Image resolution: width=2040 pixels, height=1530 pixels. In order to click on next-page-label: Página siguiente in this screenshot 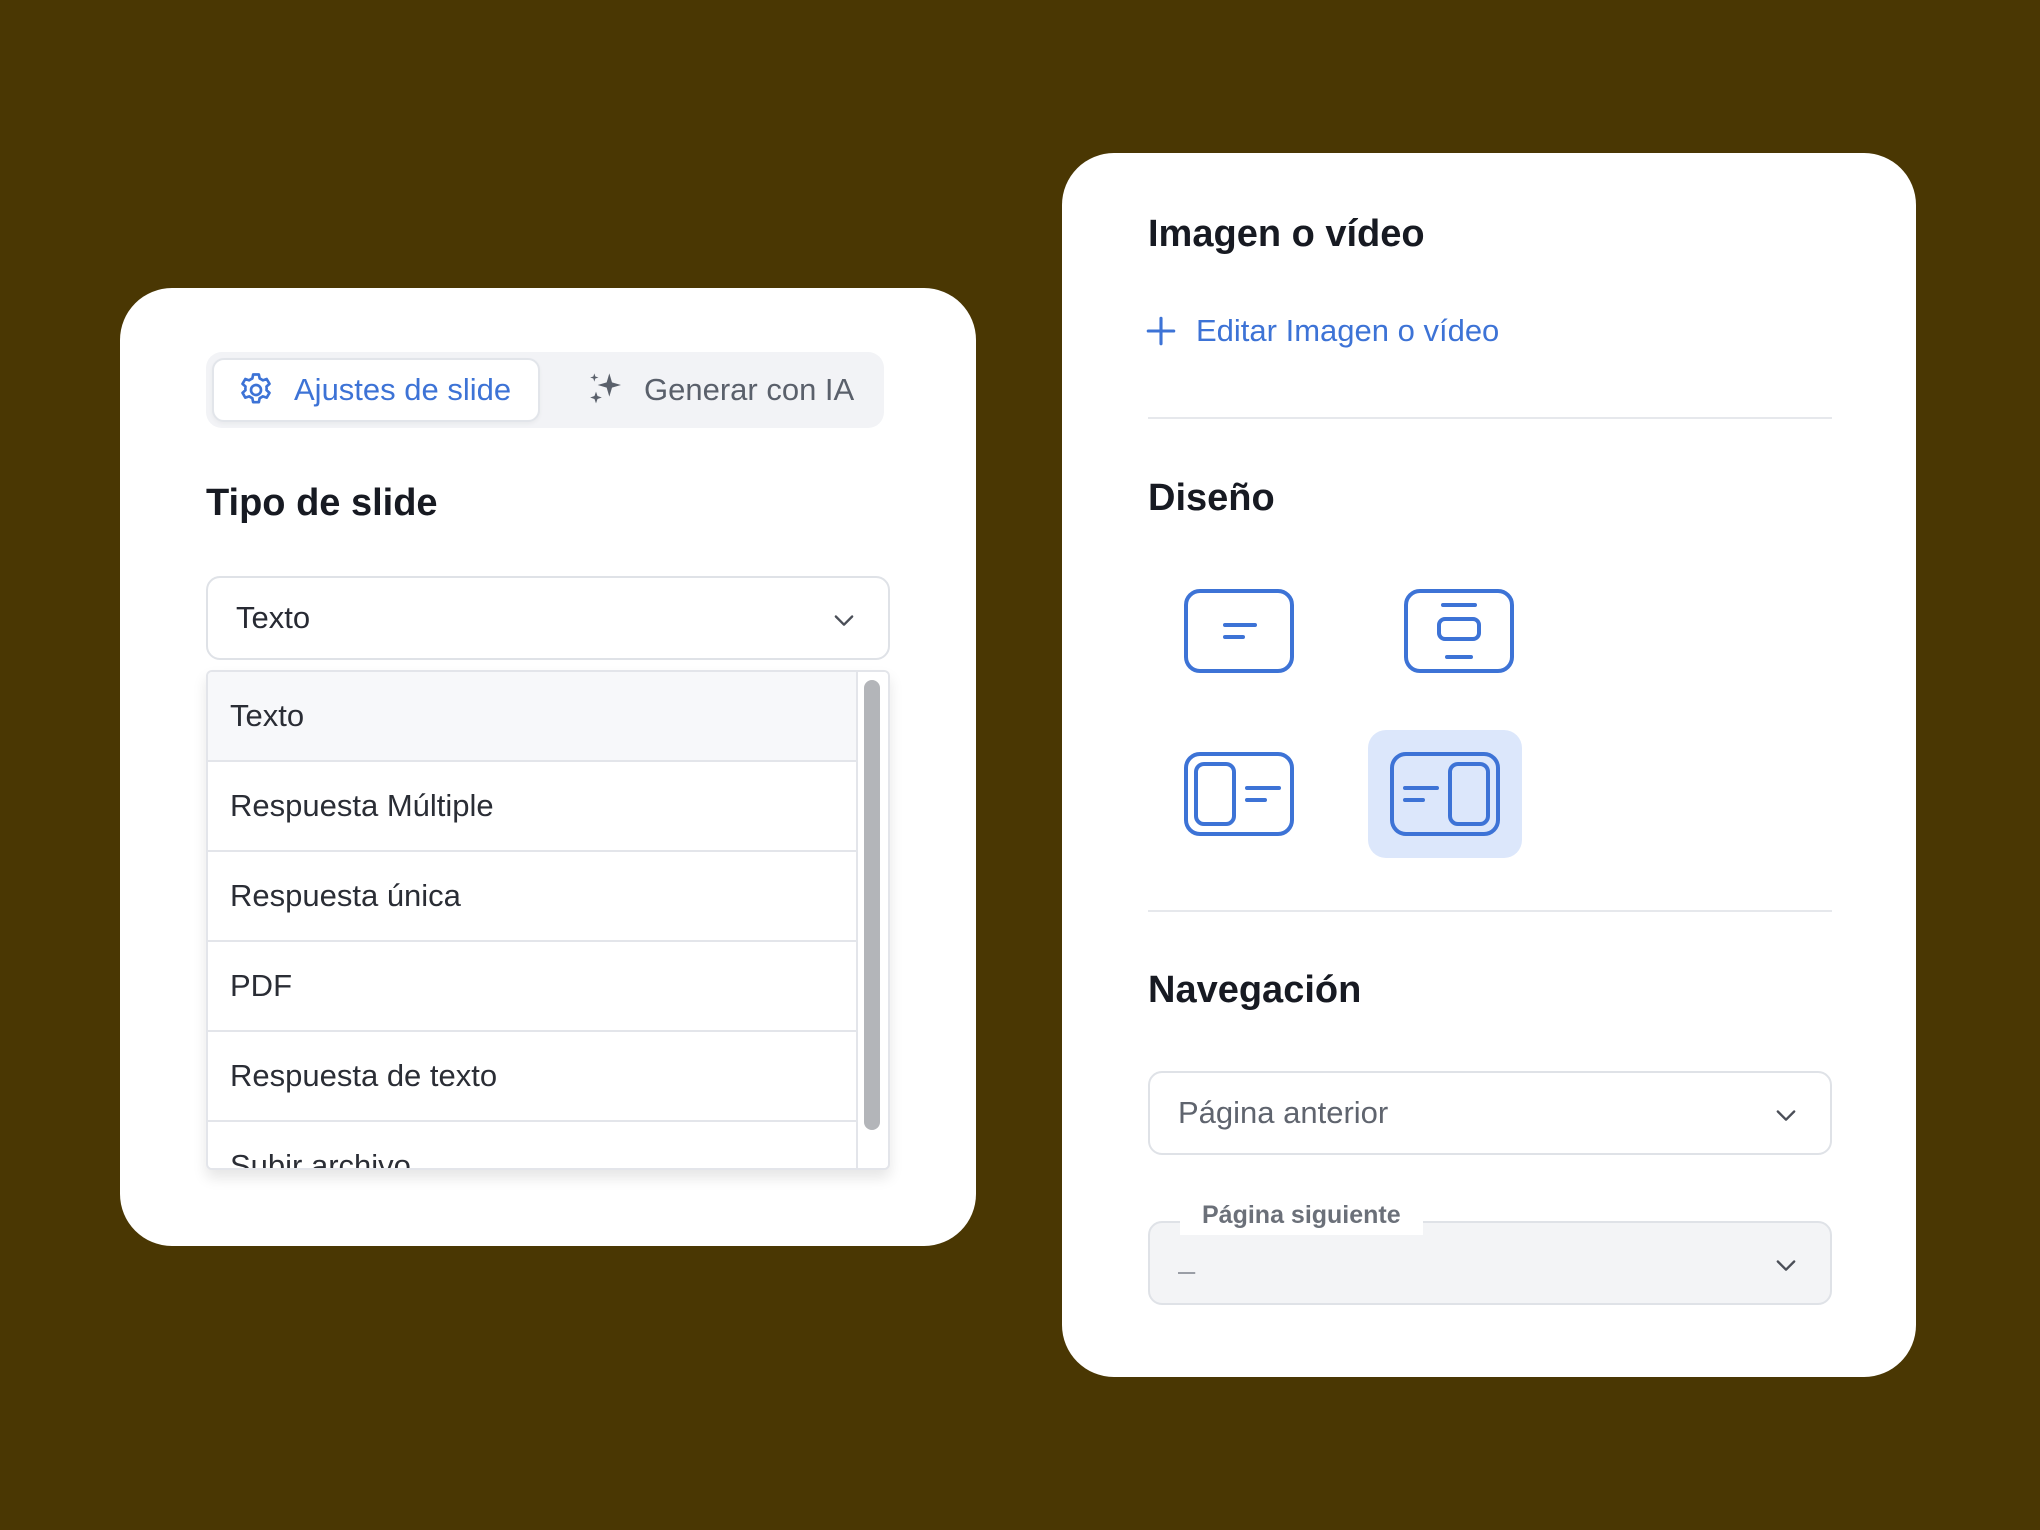, I will do `click(1301, 1215)`.